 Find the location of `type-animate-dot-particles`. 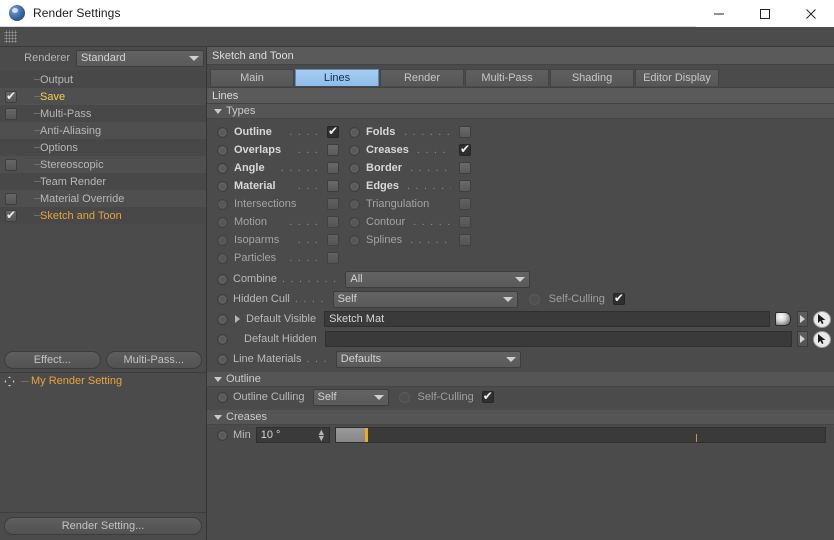

type-animate-dot-particles is located at coordinates (222, 258).